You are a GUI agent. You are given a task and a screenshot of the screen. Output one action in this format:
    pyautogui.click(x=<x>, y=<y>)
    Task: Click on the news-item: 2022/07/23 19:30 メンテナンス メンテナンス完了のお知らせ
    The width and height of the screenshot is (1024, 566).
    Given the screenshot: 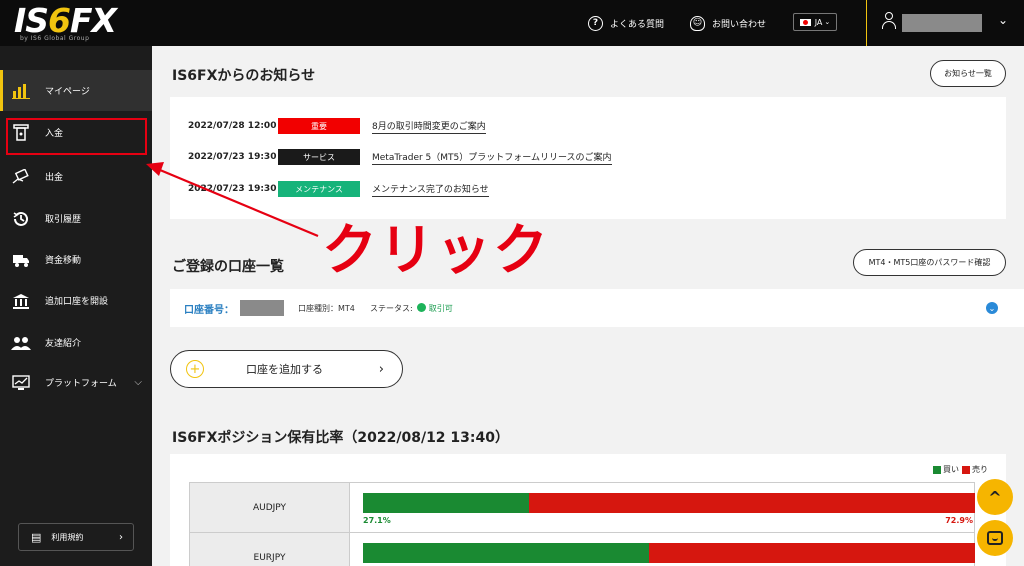 What is the action you would take?
    pyautogui.click(x=338, y=189)
    